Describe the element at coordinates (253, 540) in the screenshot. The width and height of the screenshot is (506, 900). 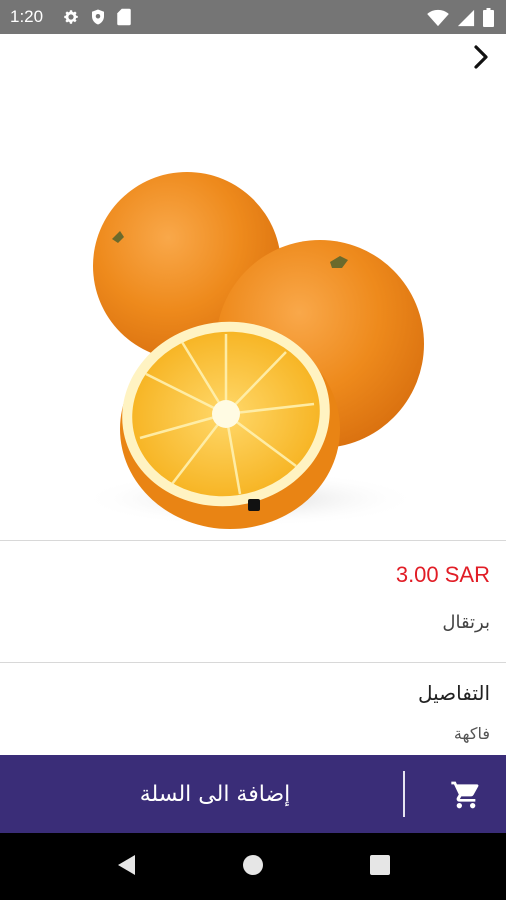
I see `divider-top` at that location.